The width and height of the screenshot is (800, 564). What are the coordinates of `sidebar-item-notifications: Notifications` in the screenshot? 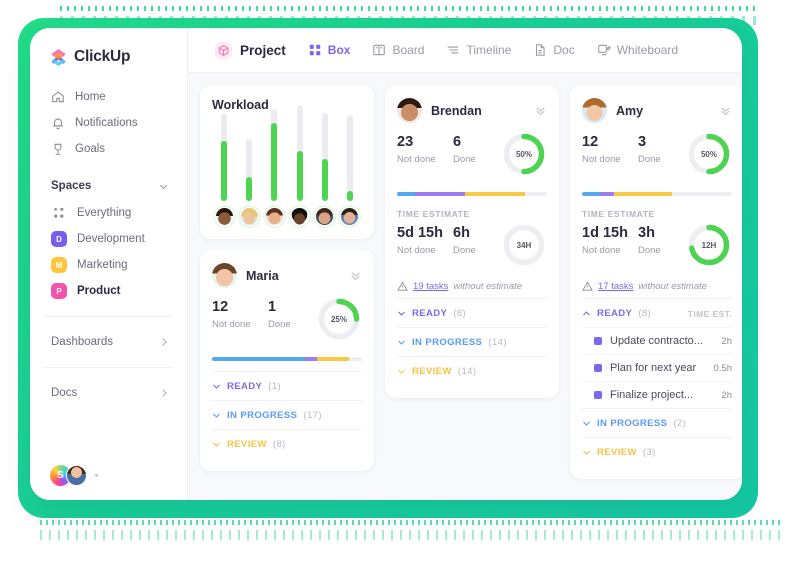 It's located at (108, 123).